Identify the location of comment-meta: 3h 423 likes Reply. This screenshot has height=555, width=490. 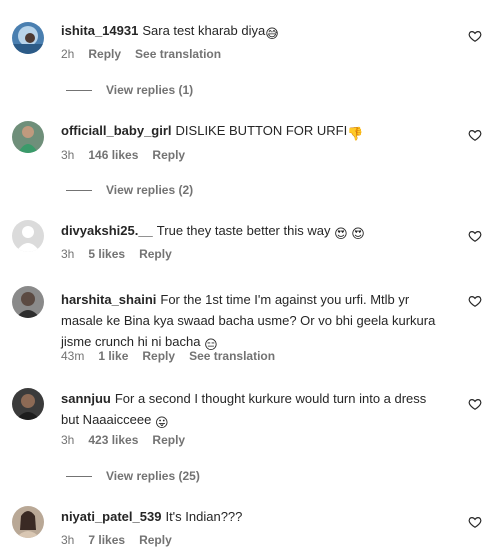
(130, 440).